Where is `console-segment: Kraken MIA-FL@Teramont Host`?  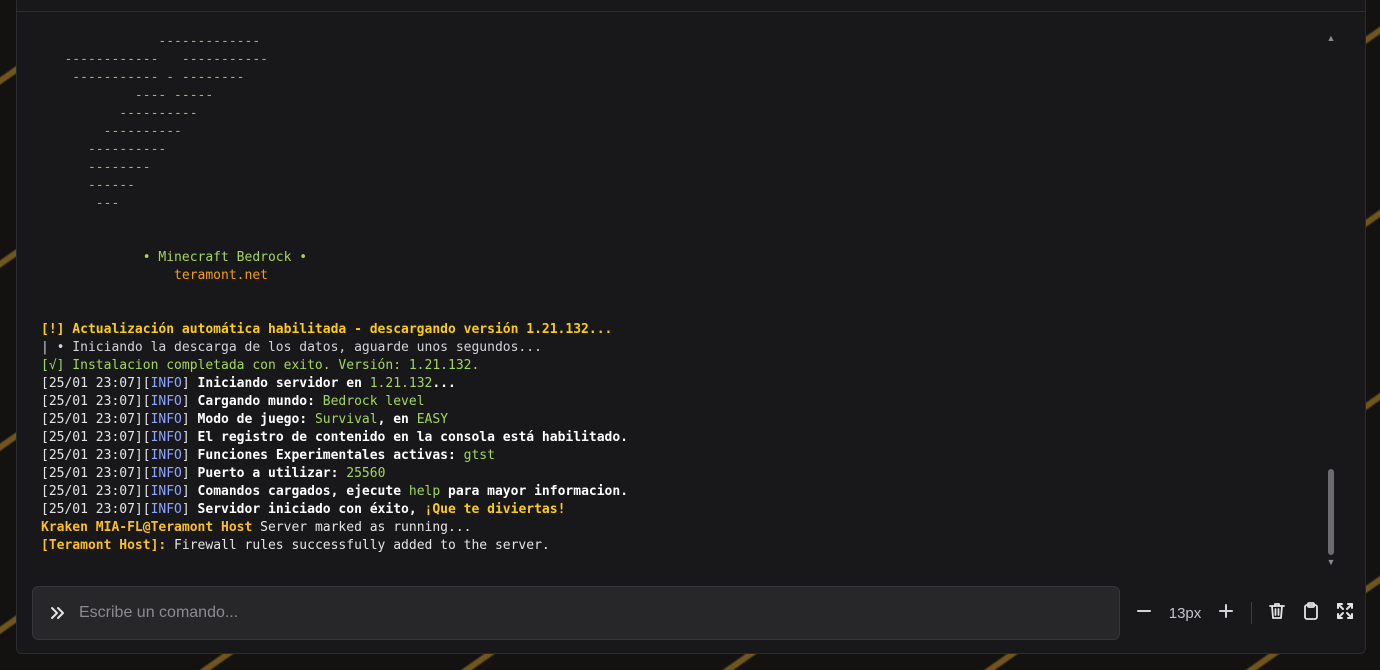 console-segment: Kraken MIA-FL@Teramont Host is located at coordinates (147, 527).